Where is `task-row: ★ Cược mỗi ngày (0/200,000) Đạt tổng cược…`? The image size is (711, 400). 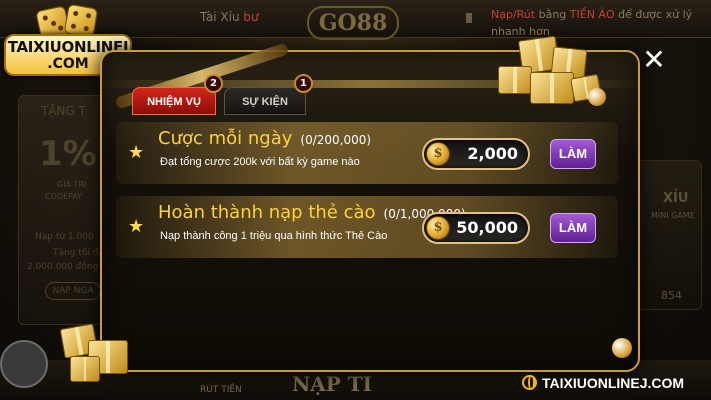 task-row: ★ Cược mỗi ngày (0/200,000) Đạt tổng cược… is located at coordinates (367, 153).